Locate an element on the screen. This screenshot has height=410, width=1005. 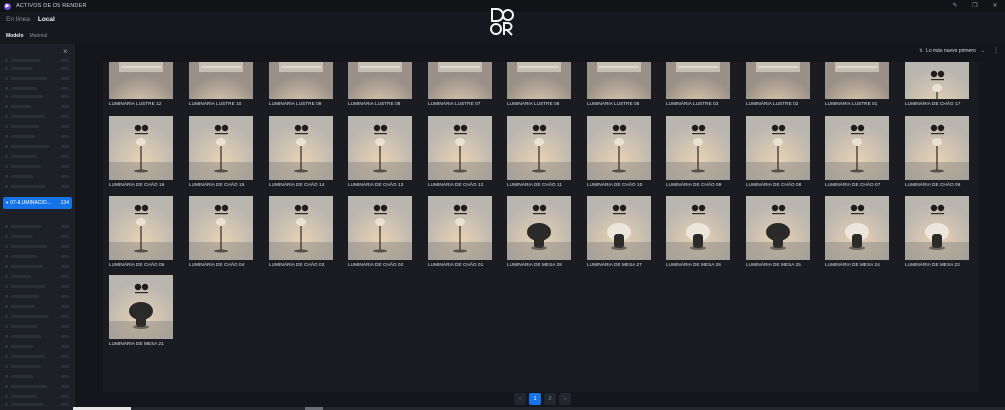
close-sidebar-icon: × is located at coordinates (65, 51).